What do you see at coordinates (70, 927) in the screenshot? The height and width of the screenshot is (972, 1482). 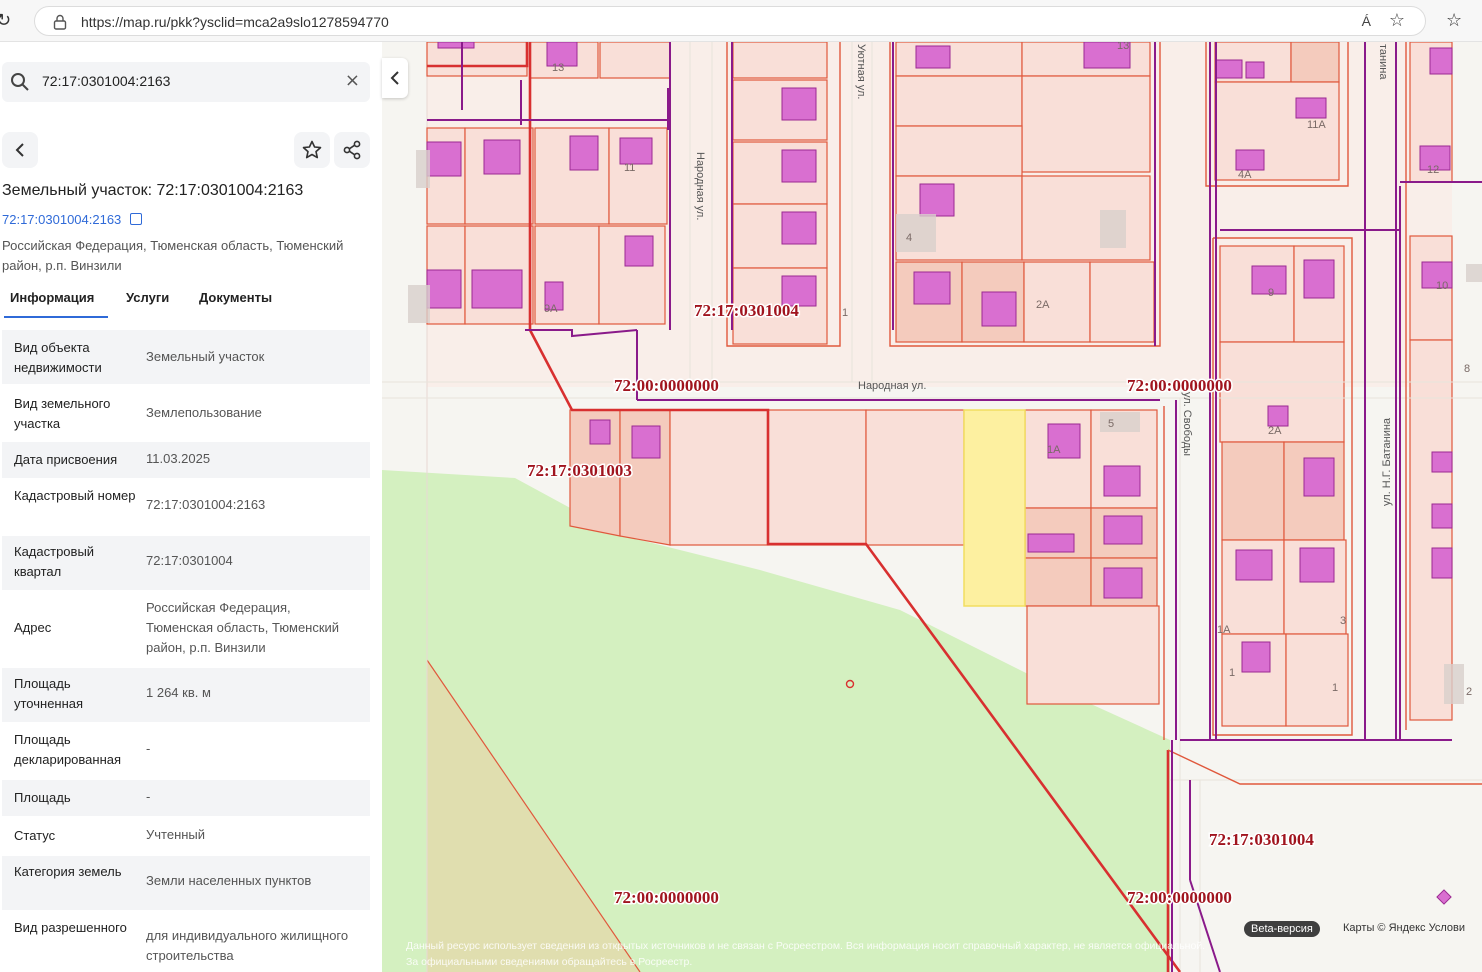 I see `row-label: Вид разрешенного` at bounding box center [70, 927].